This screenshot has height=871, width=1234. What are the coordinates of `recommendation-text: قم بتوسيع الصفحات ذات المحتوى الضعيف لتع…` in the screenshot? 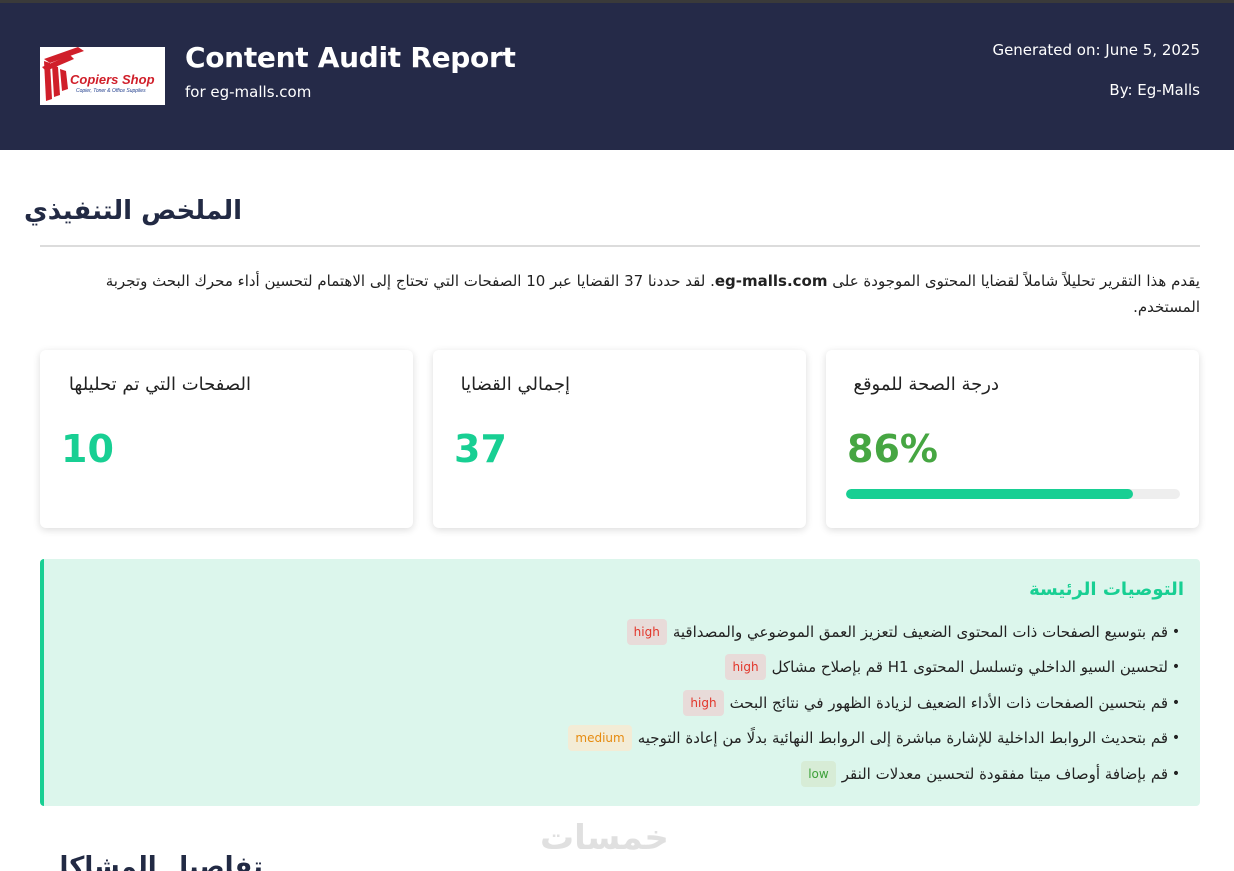 It's located at (920, 631).